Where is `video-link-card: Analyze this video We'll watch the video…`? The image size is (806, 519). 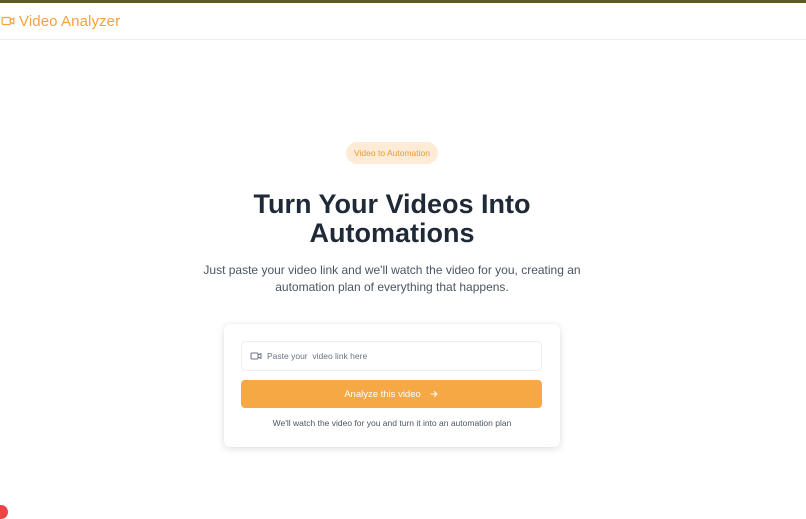
video-link-card: Analyze this video We'll watch the video… is located at coordinates (392, 385).